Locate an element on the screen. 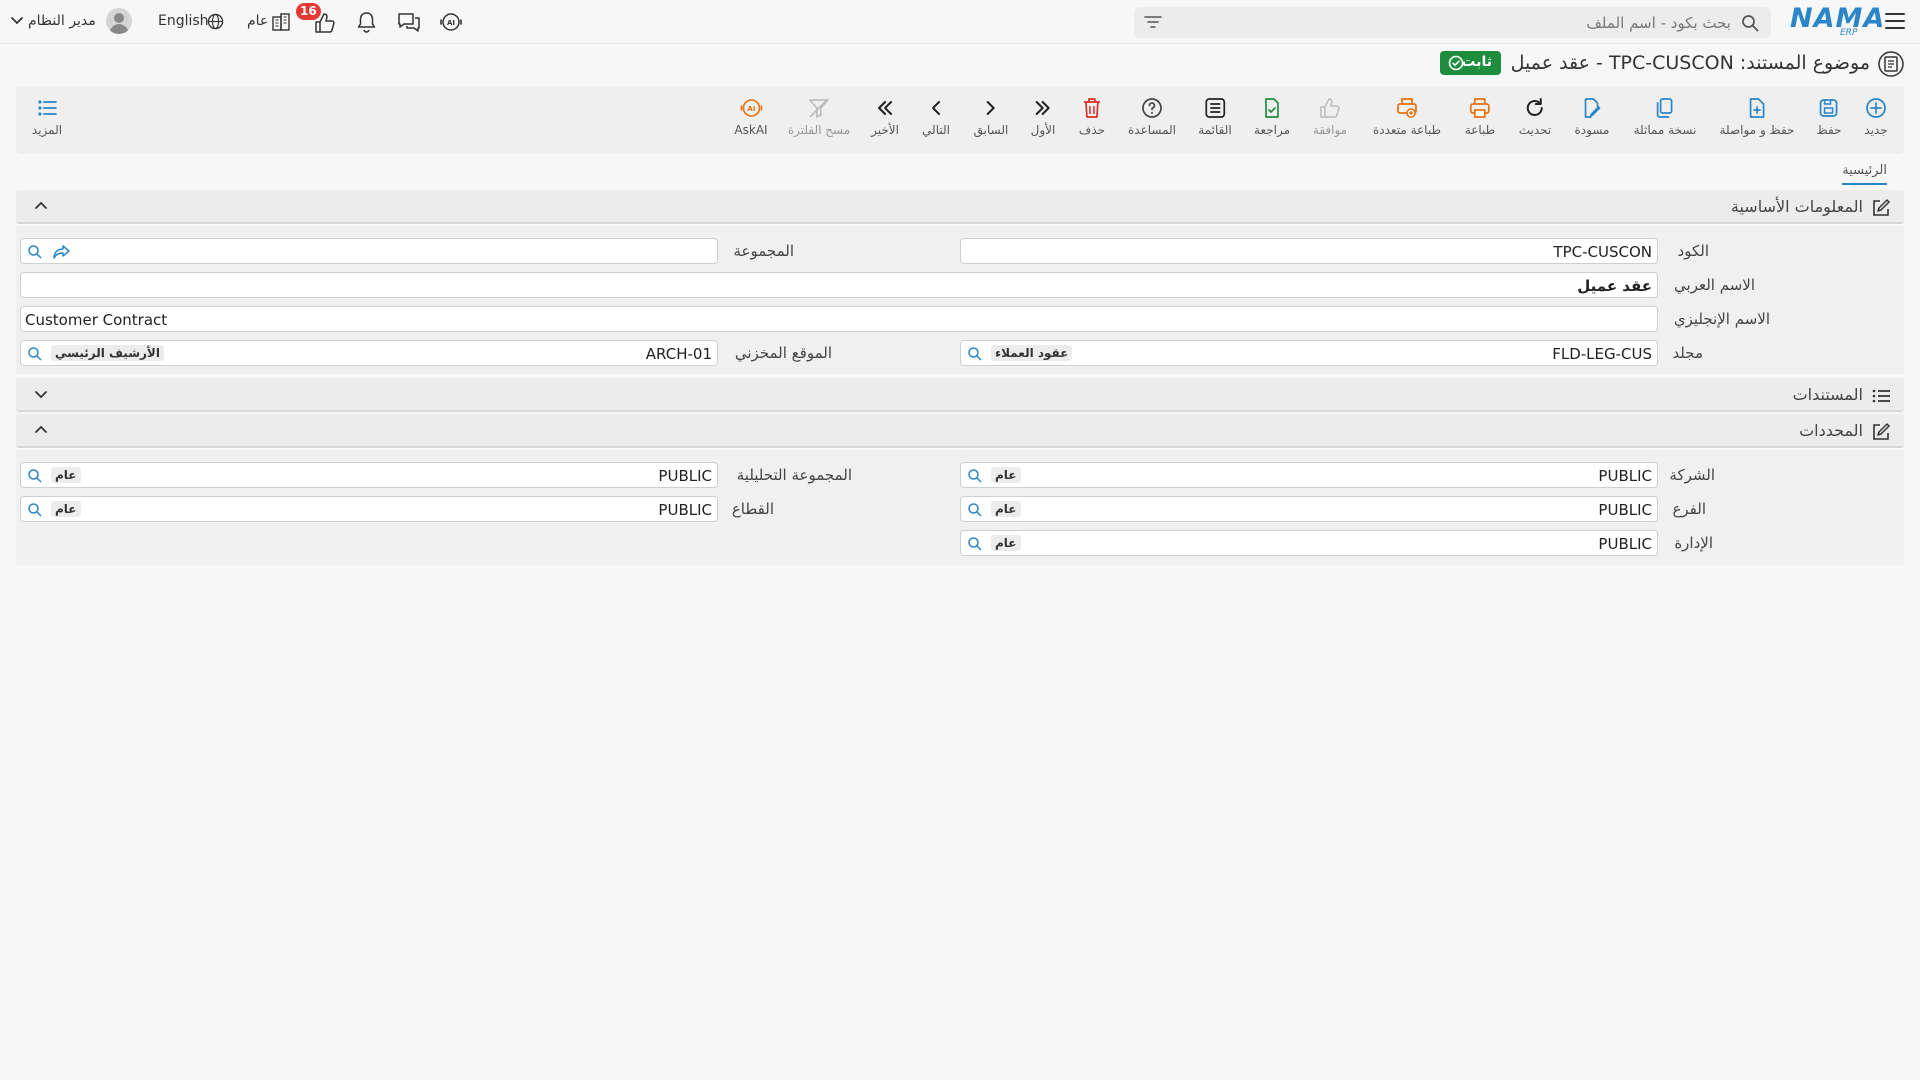  clear-filter-button: مسح الفلترة is located at coordinates (819, 122).